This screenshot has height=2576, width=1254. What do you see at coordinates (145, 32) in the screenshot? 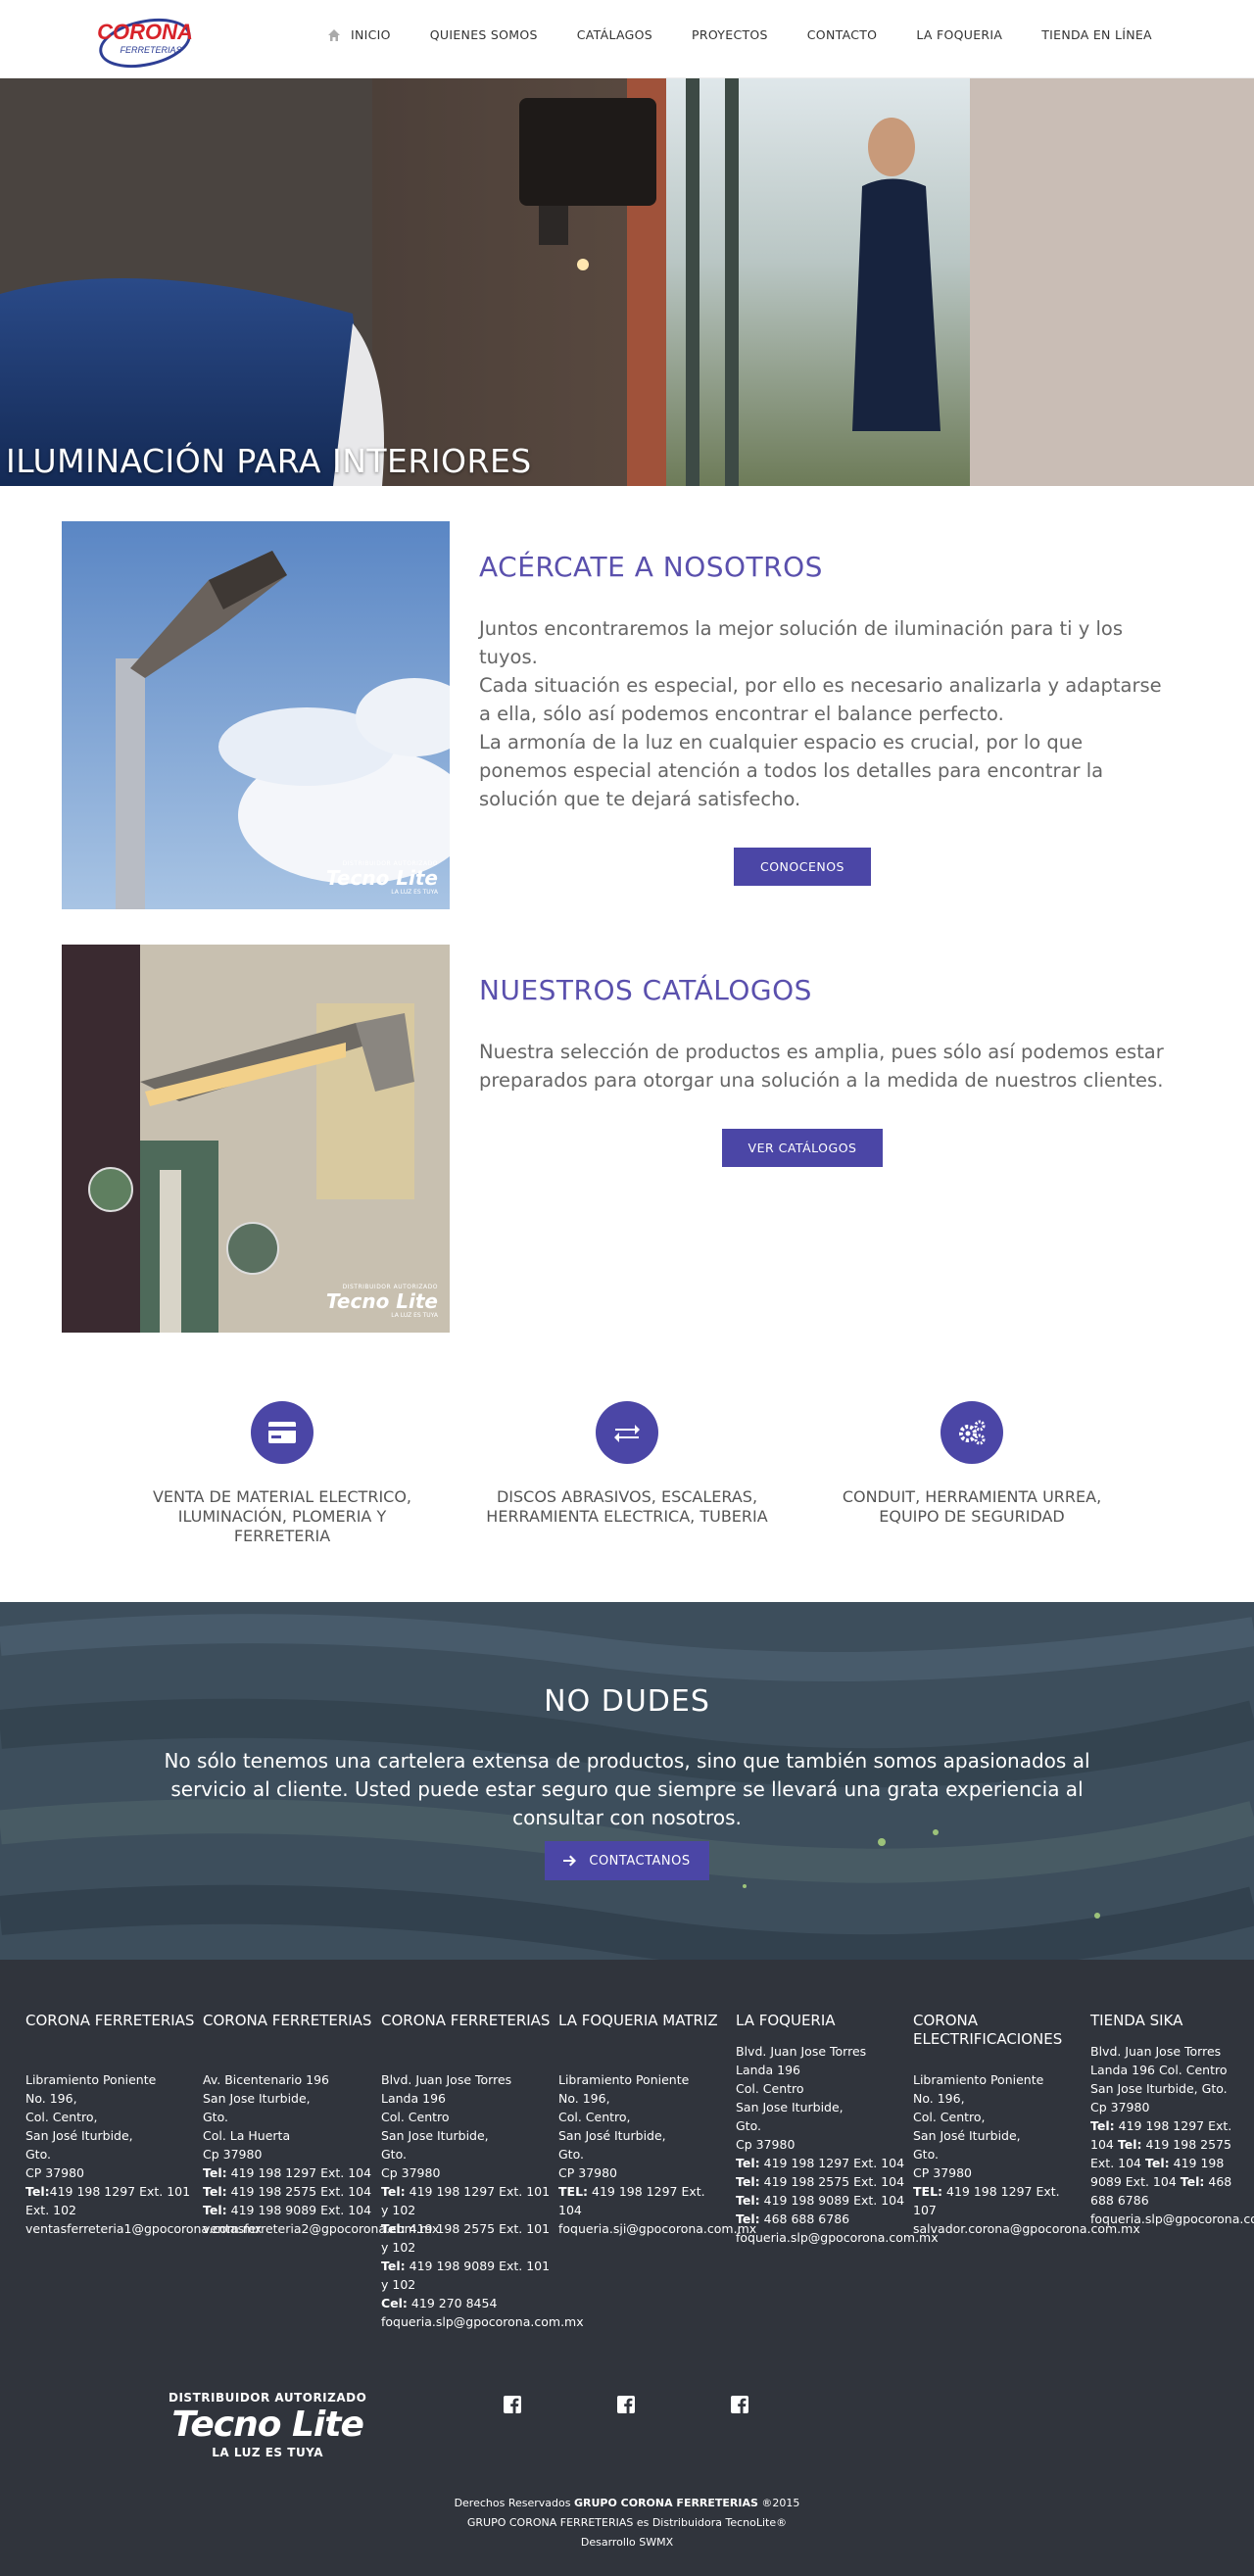
I see `logo-text: CORONA` at bounding box center [145, 32].